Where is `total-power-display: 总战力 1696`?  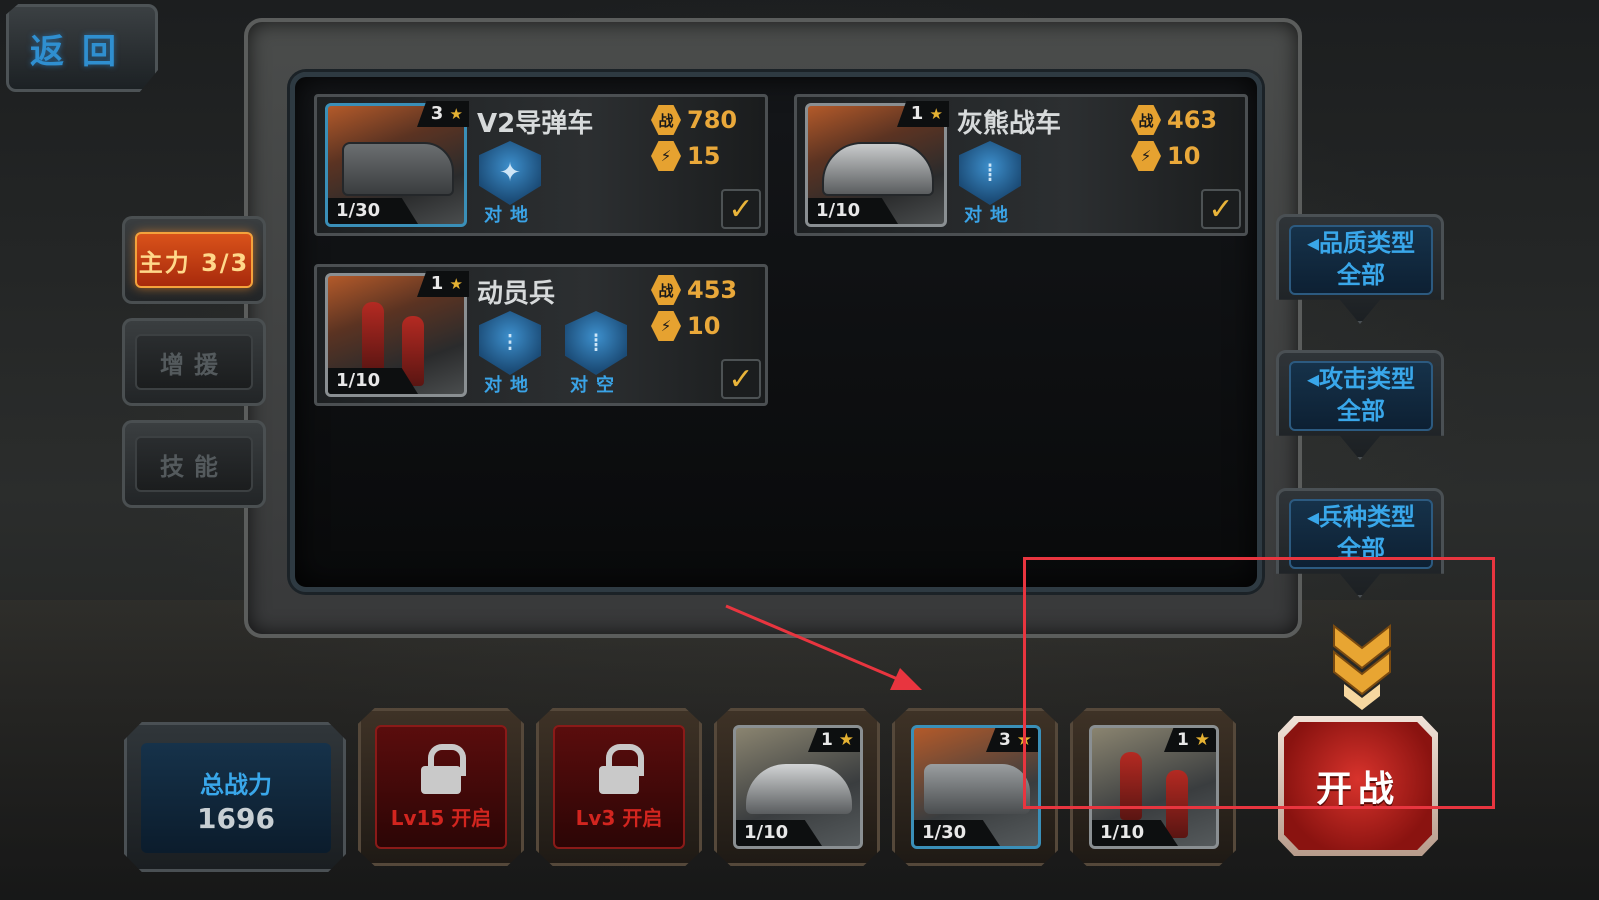
total-power-display: 总战力 1696 is located at coordinates (235, 797).